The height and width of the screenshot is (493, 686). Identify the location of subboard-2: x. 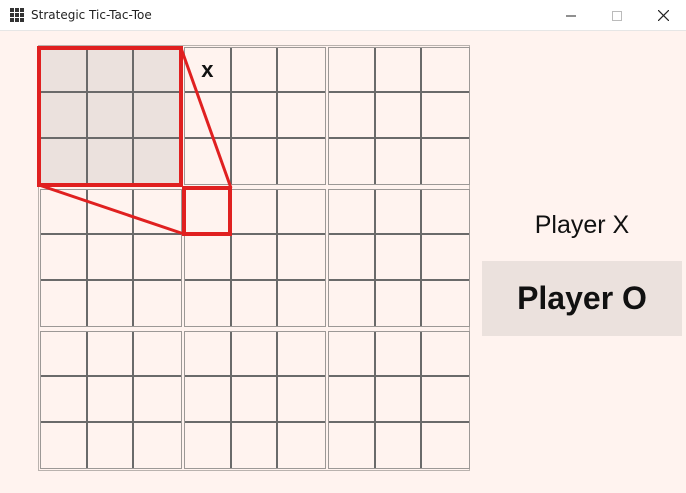
(255, 116).